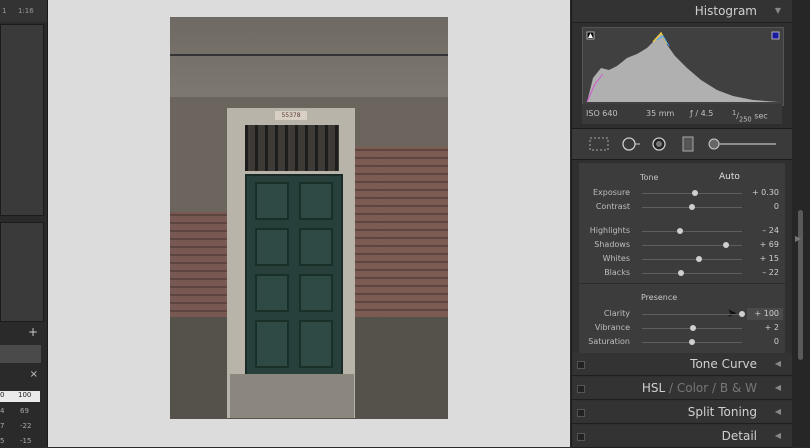 This screenshot has width=810, height=448. What do you see at coordinates (763, 341) in the screenshot?
I see `presence-value: 0` at bounding box center [763, 341].